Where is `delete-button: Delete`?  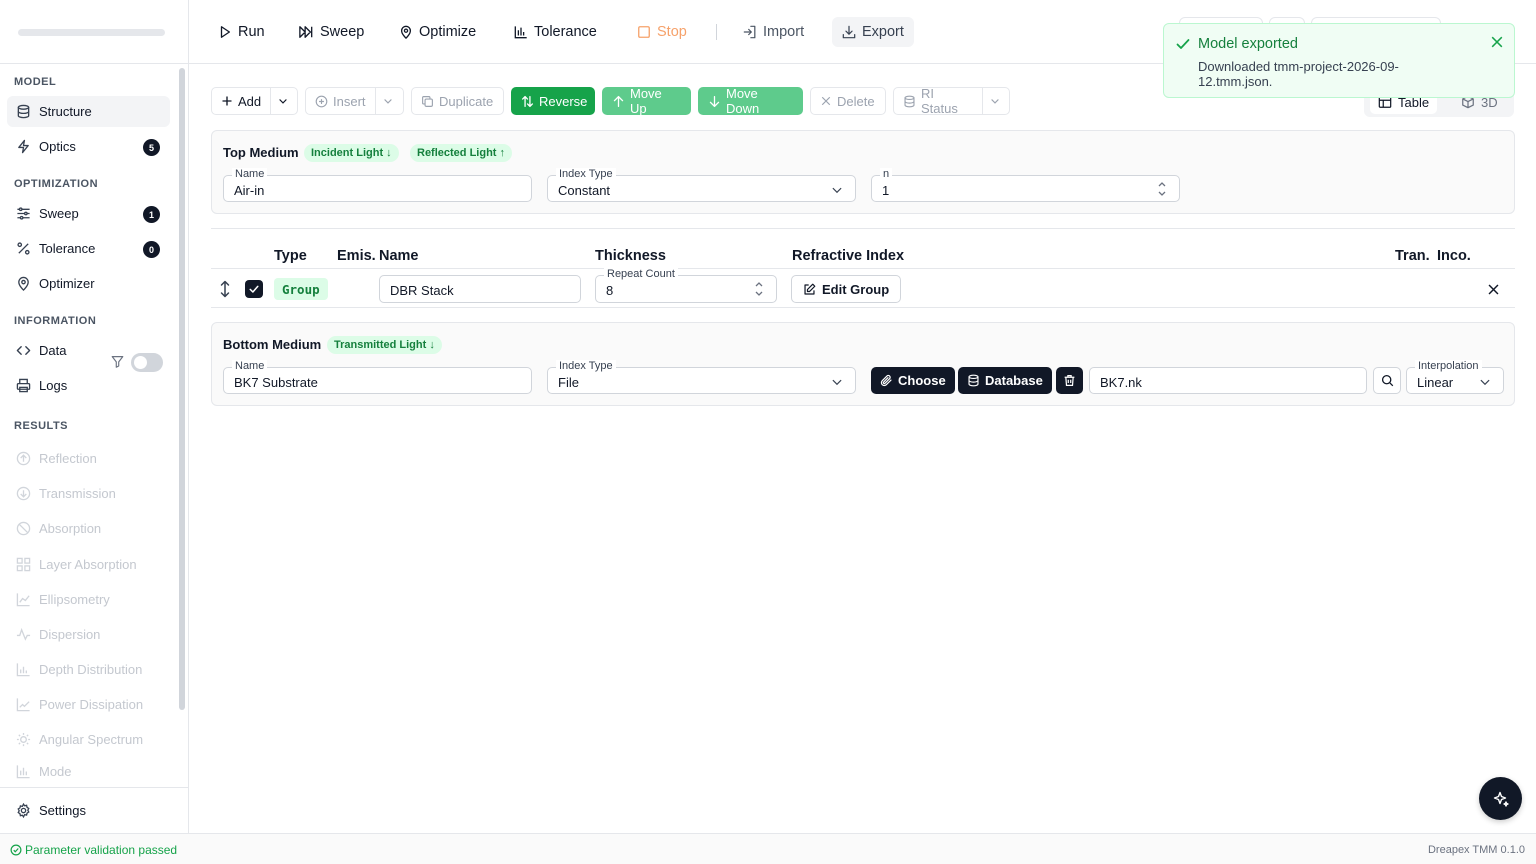
delete-button: Delete is located at coordinates (848, 101).